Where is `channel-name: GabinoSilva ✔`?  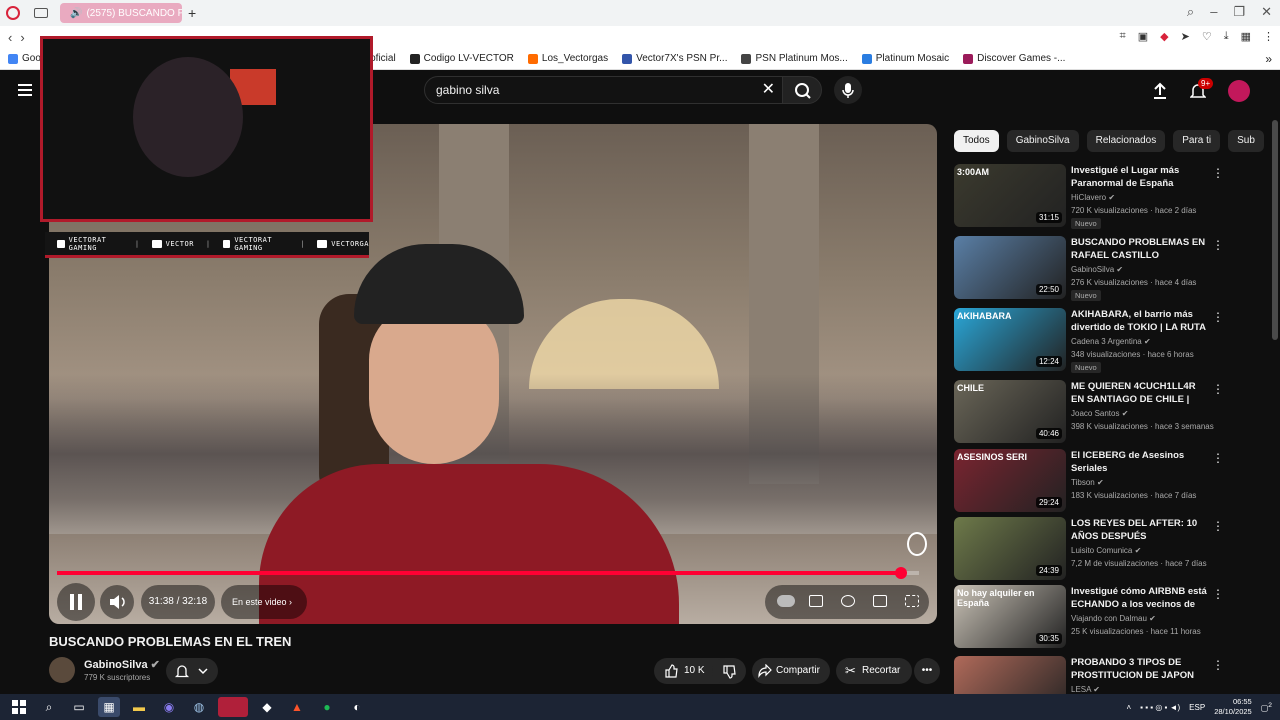
channel-name: GabinoSilva ✔ is located at coordinates (122, 664).